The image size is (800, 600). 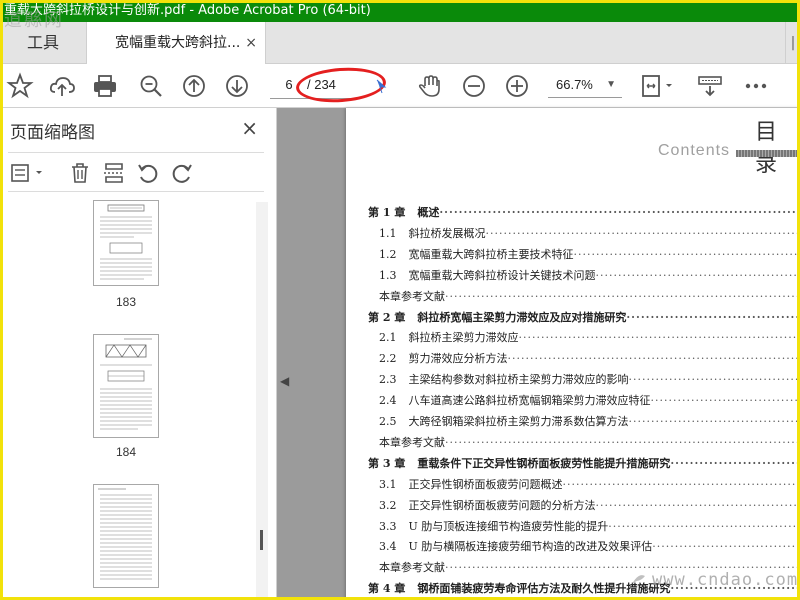 I want to click on tab-document: 宽幅重载大跨斜拉... ×, so click(x=176, y=43).